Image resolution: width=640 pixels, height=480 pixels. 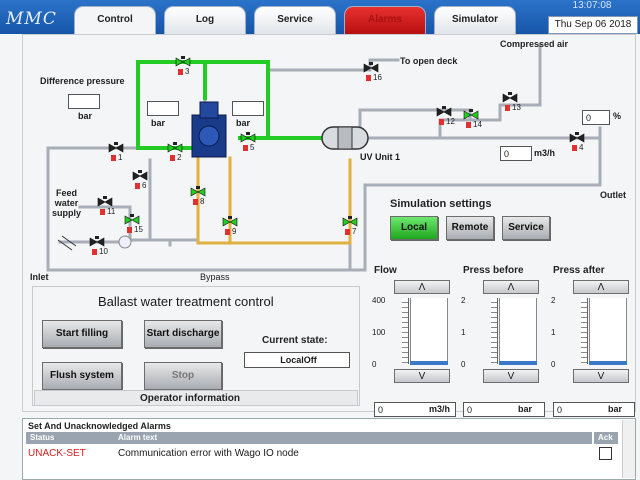 What do you see at coordinates (354, 231) in the screenshot?
I see `valve-tag: 7` at bounding box center [354, 231].